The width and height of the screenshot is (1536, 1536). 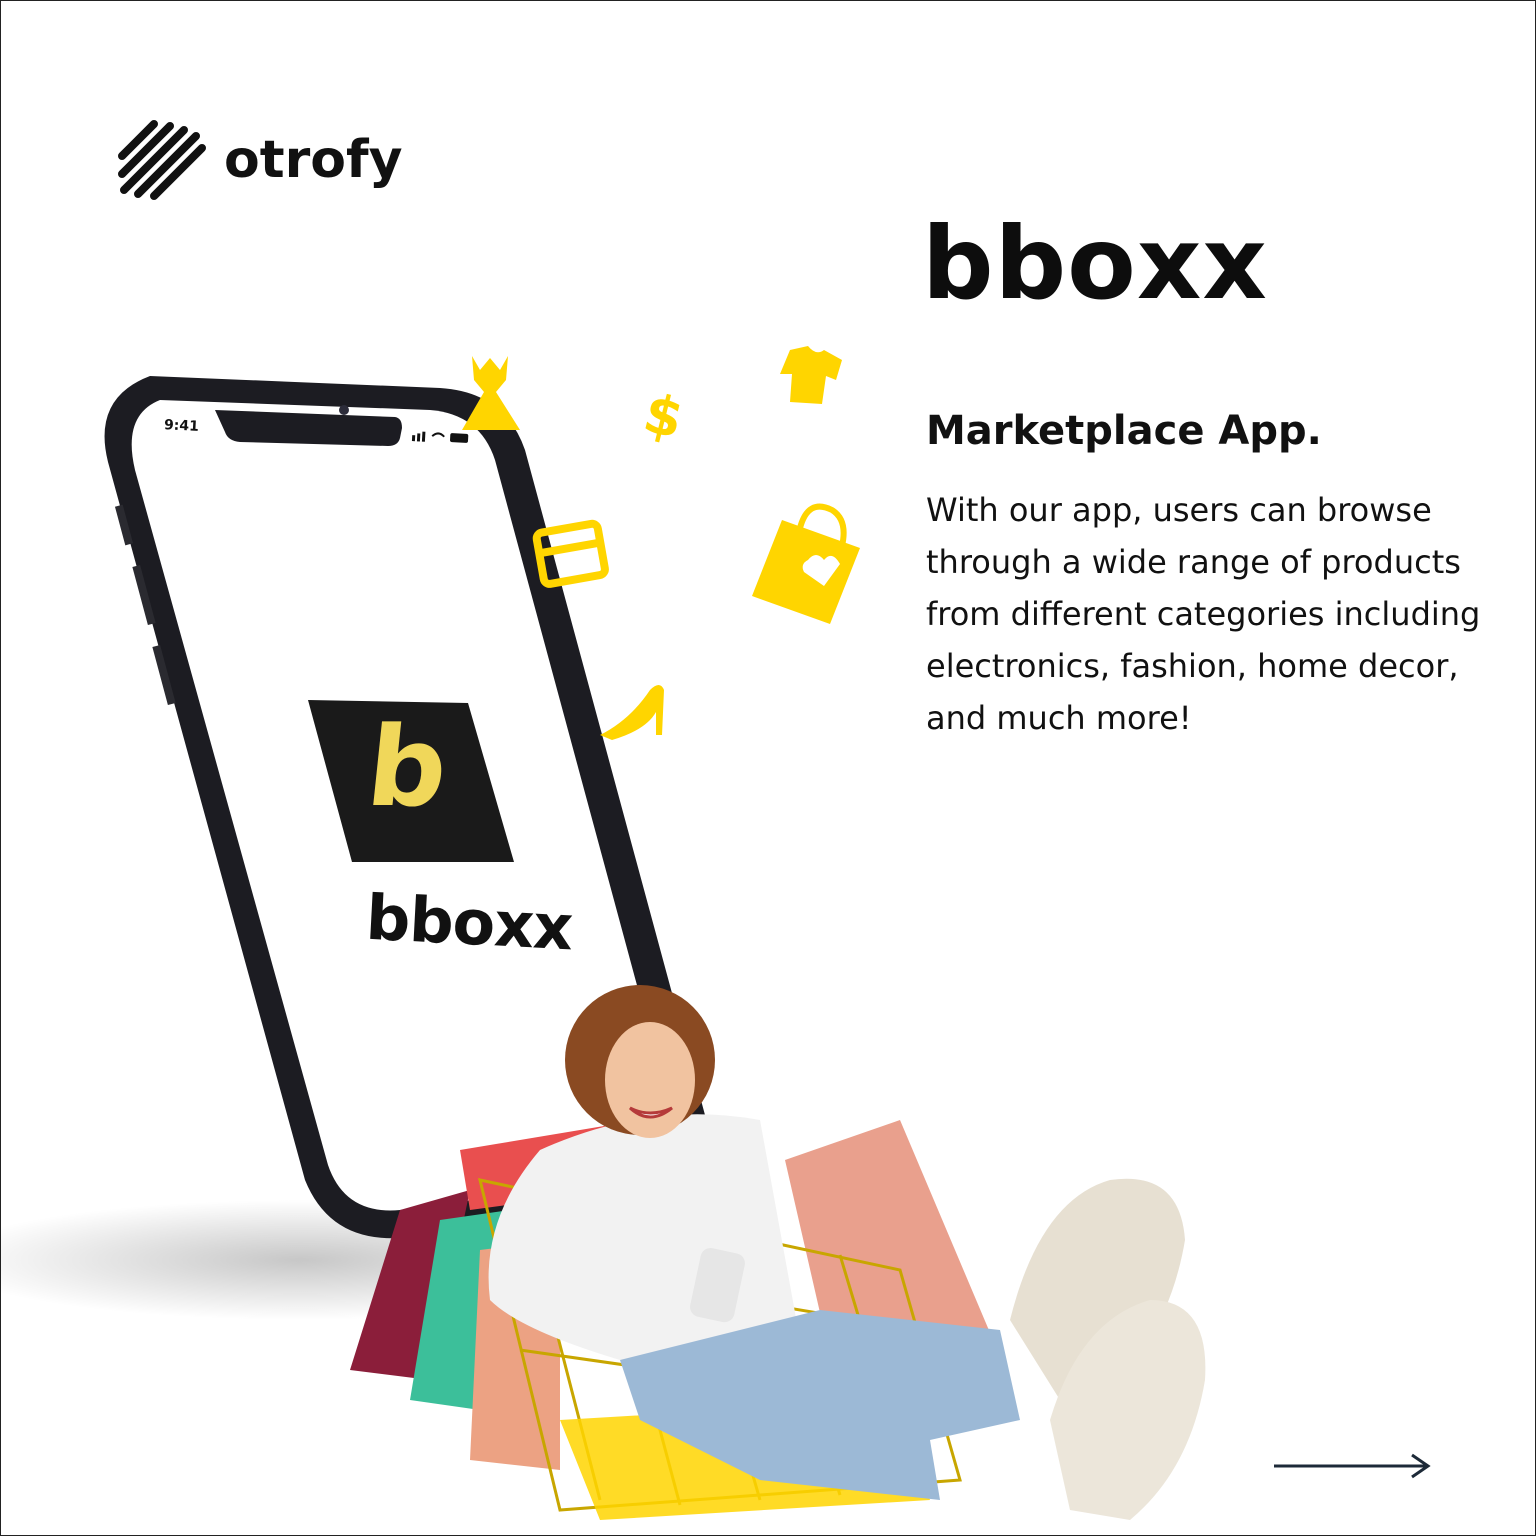 I want to click on shopping-bag-heart-icon, so click(x=806, y=563).